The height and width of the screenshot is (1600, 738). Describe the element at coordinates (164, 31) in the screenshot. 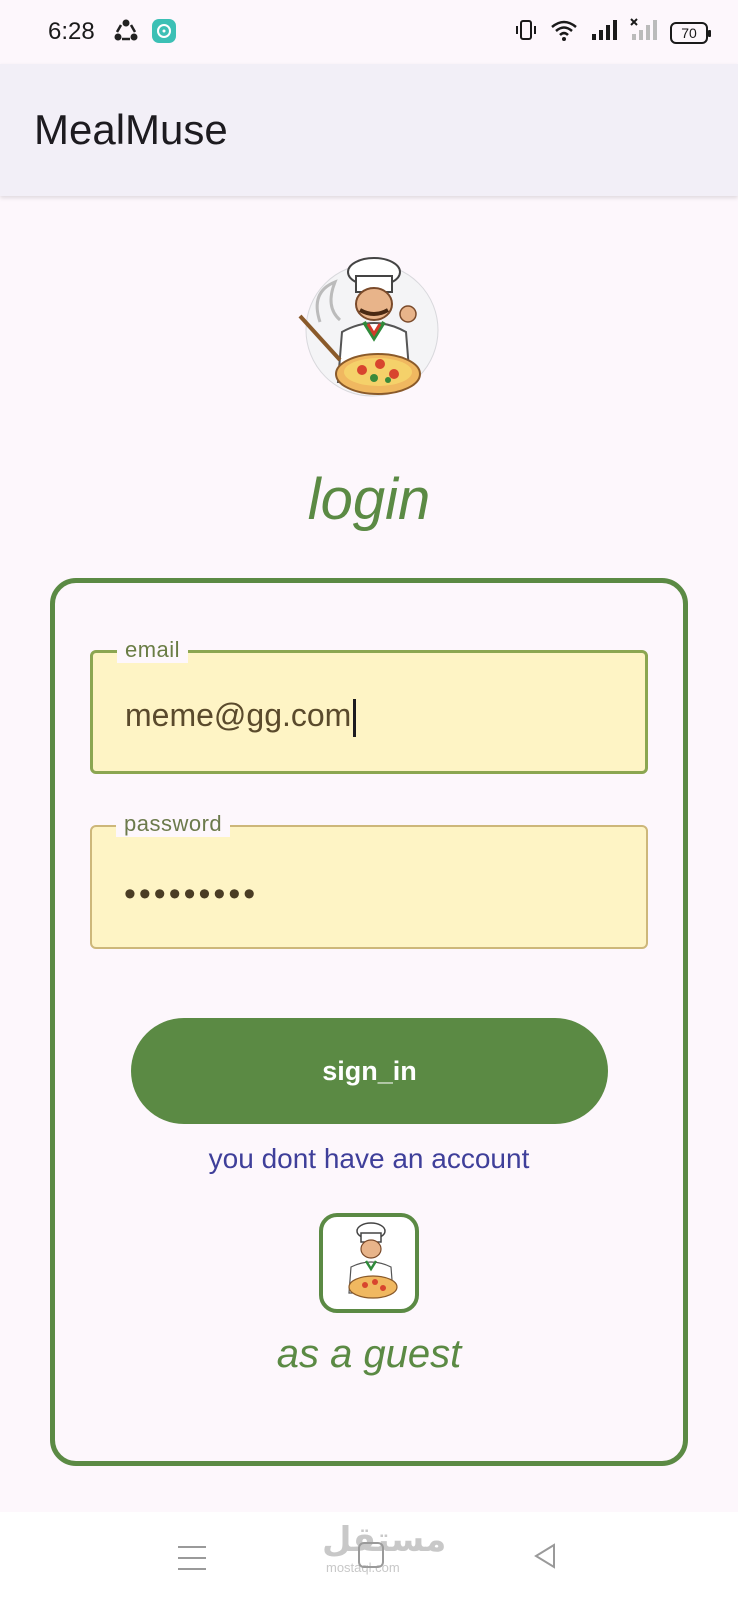

I see `chat-app-icon` at that location.